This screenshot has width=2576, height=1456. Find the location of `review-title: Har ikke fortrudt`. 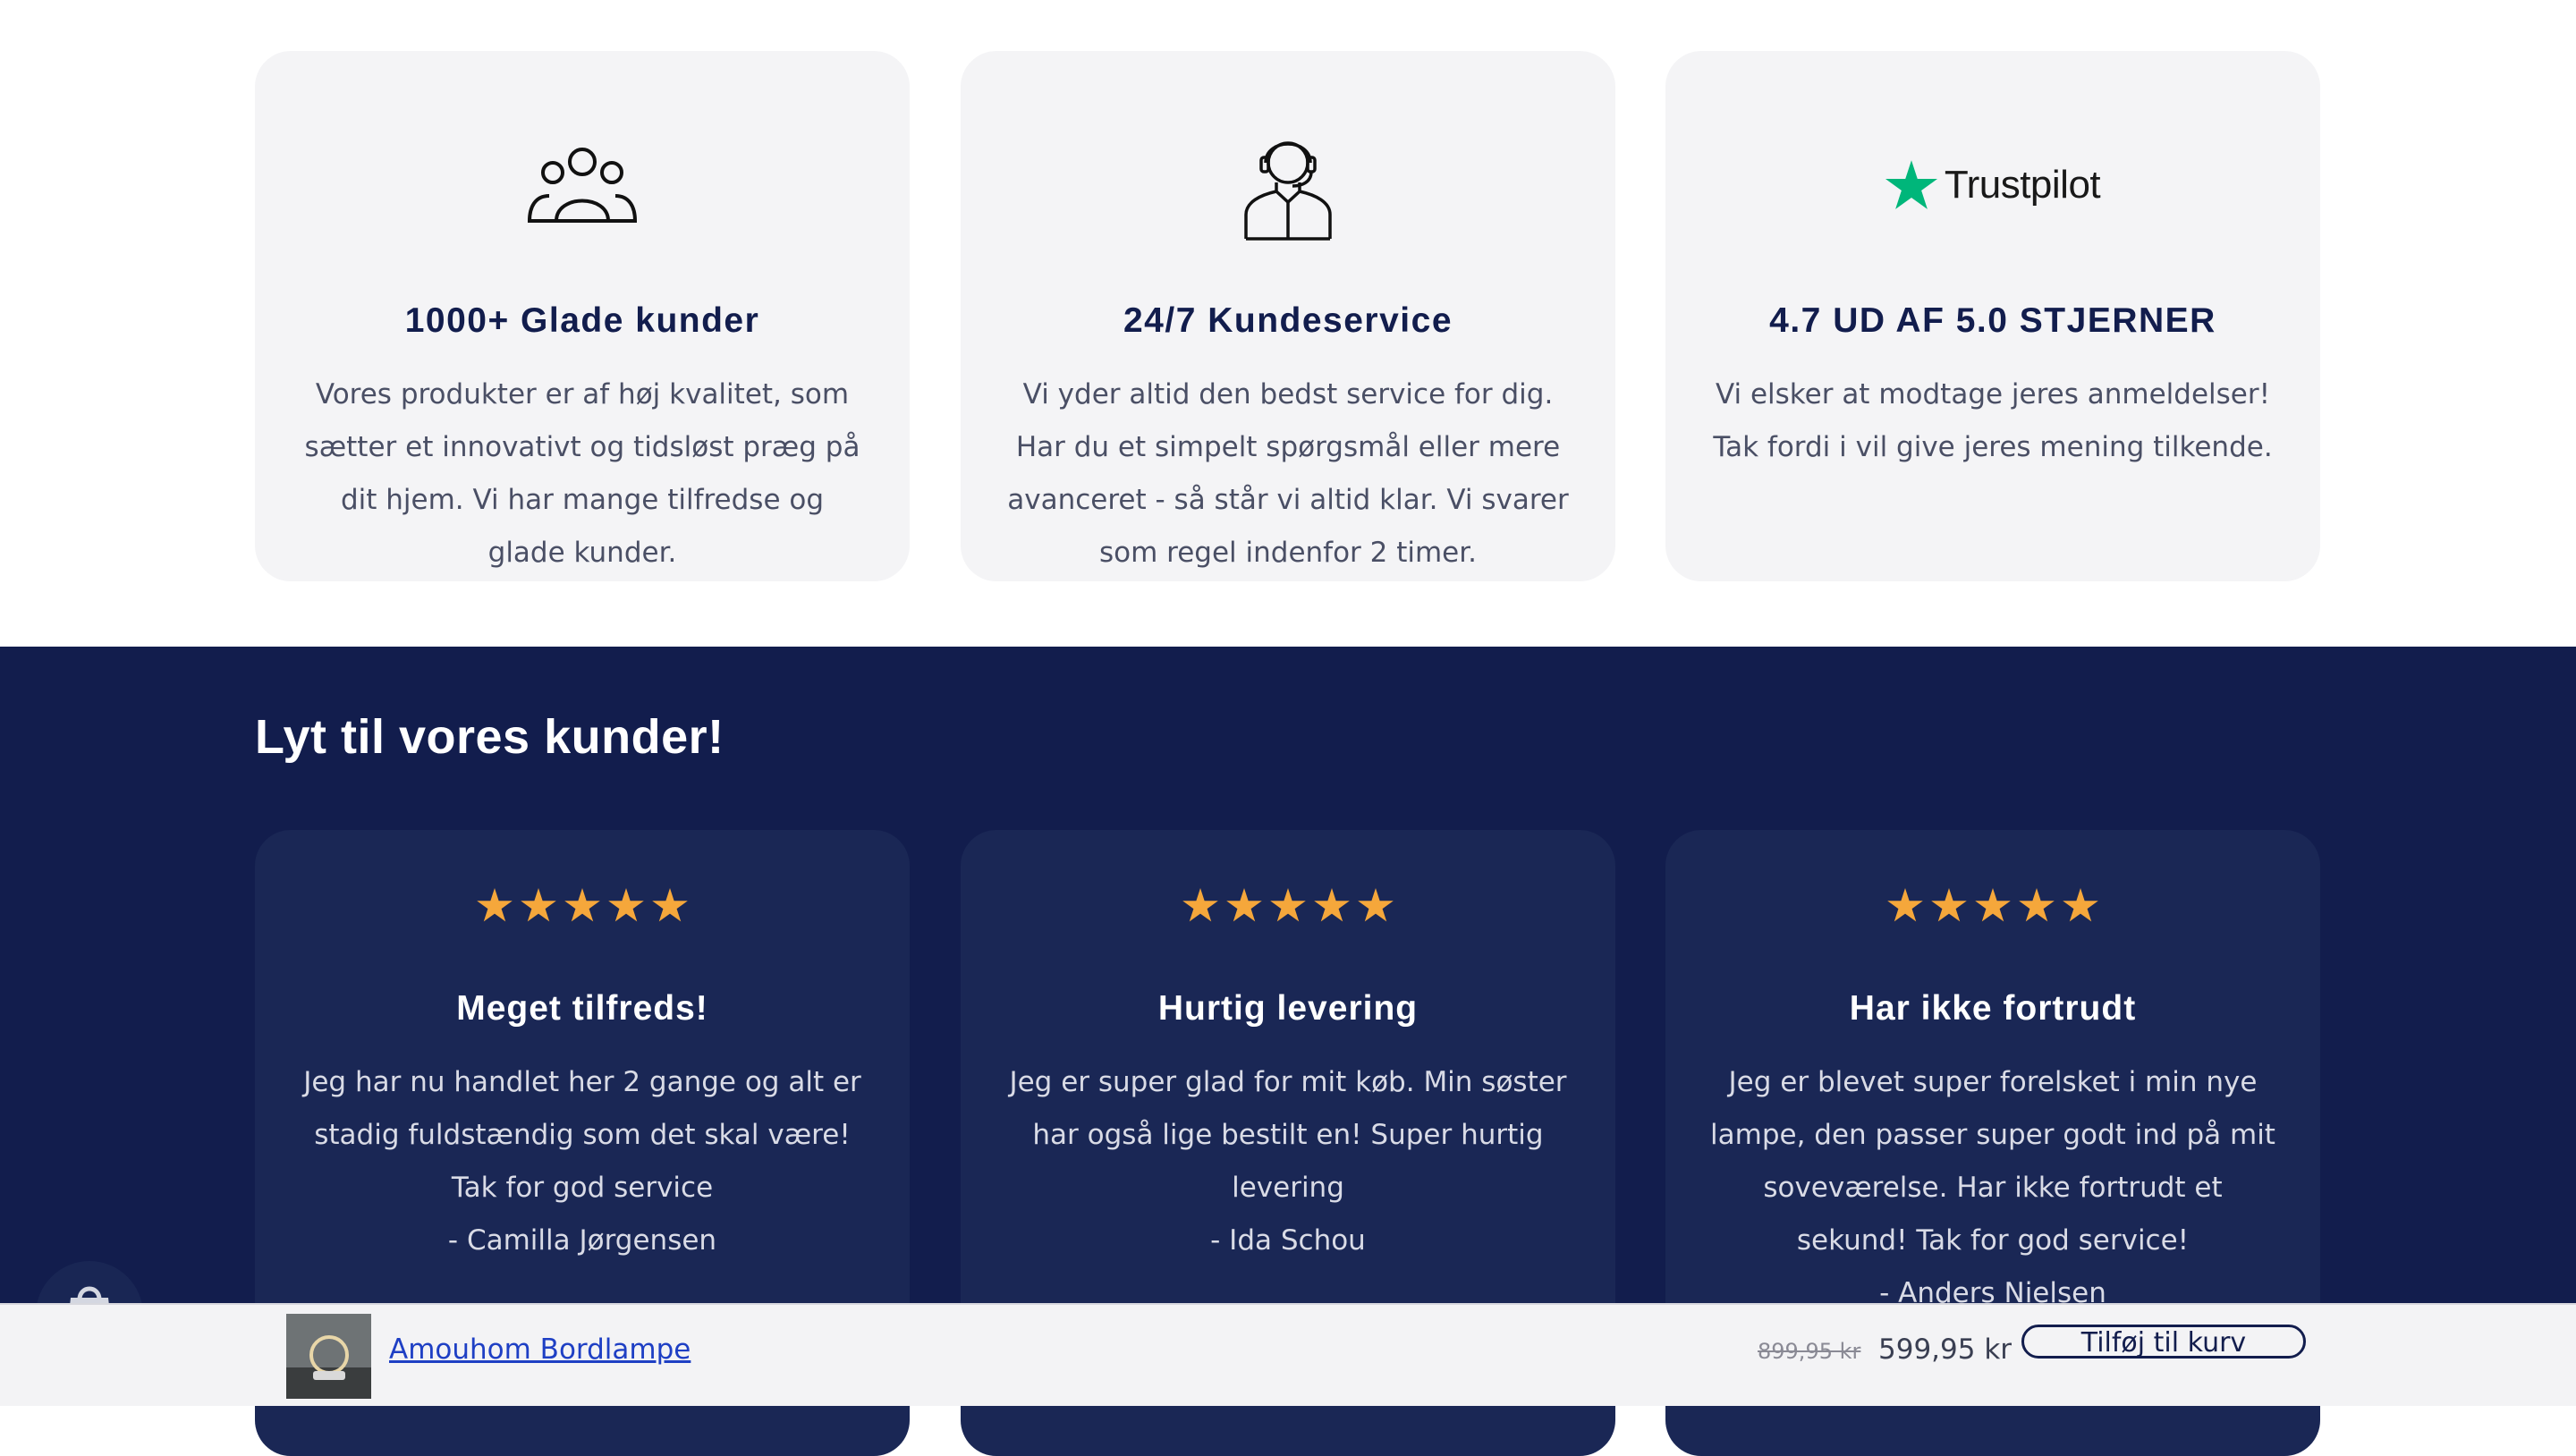

review-title: Har ikke fortrudt is located at coordinates (1993, 1008).